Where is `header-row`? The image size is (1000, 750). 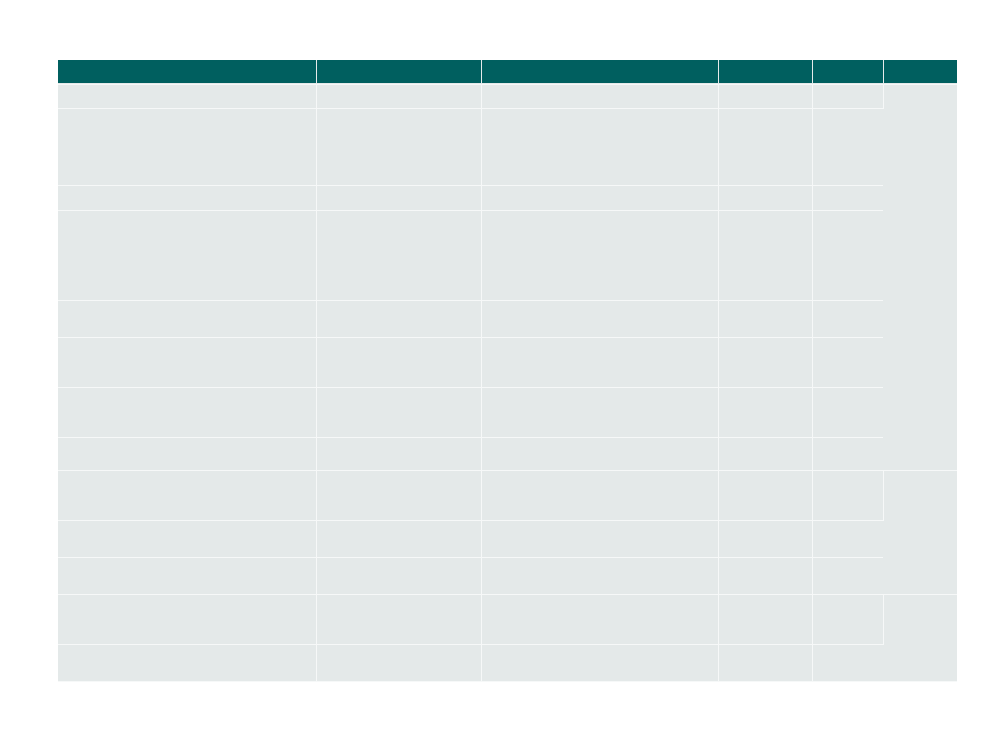 header-row is located at coordinates (507, 71).